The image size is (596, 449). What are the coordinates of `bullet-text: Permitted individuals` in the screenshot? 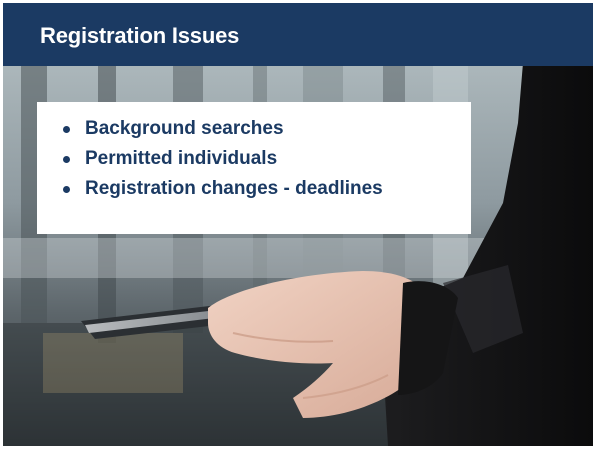 It's located at (181, 158).